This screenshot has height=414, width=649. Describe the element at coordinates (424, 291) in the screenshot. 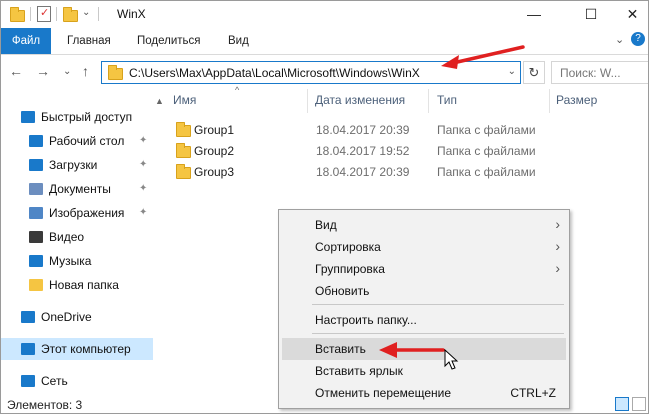

I see `menu-item-refresh: Обновить` at that location.